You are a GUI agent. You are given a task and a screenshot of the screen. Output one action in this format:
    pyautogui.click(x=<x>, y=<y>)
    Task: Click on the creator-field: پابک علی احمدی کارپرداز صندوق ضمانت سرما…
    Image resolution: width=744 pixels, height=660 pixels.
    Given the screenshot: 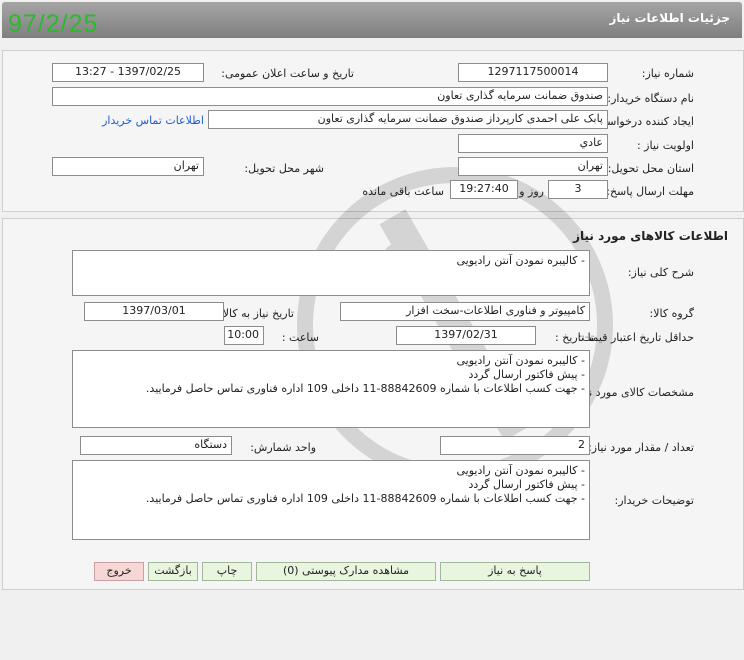 What is the action you would take?
    pyautogui.click(x=408, y=119)
    